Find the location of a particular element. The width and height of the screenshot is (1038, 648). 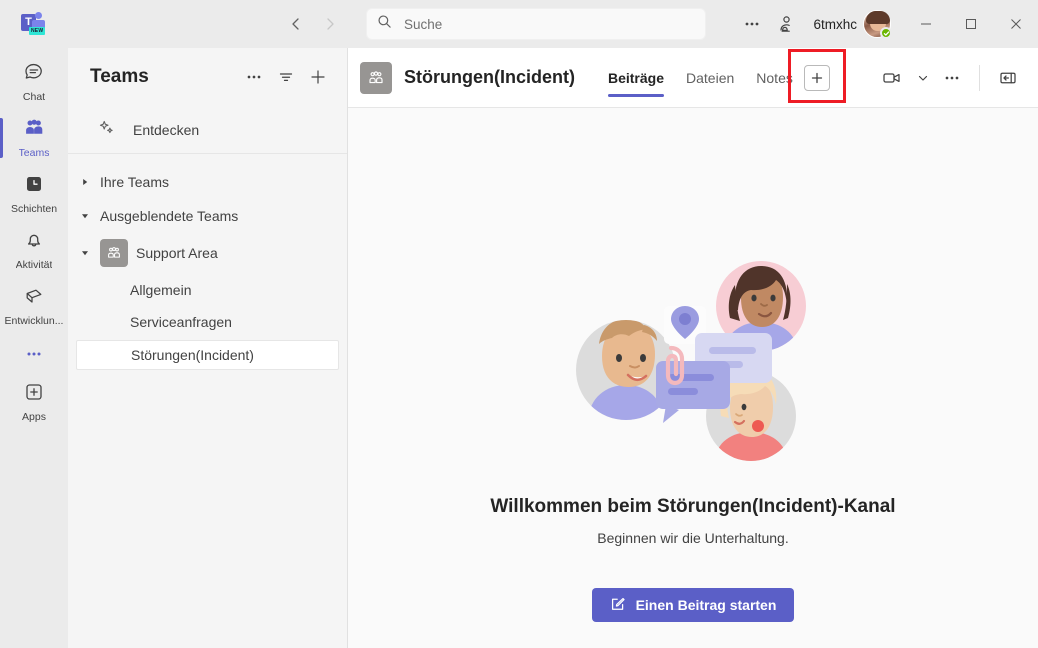

discover-label: Entdecken is located at coordinates (166, 129).